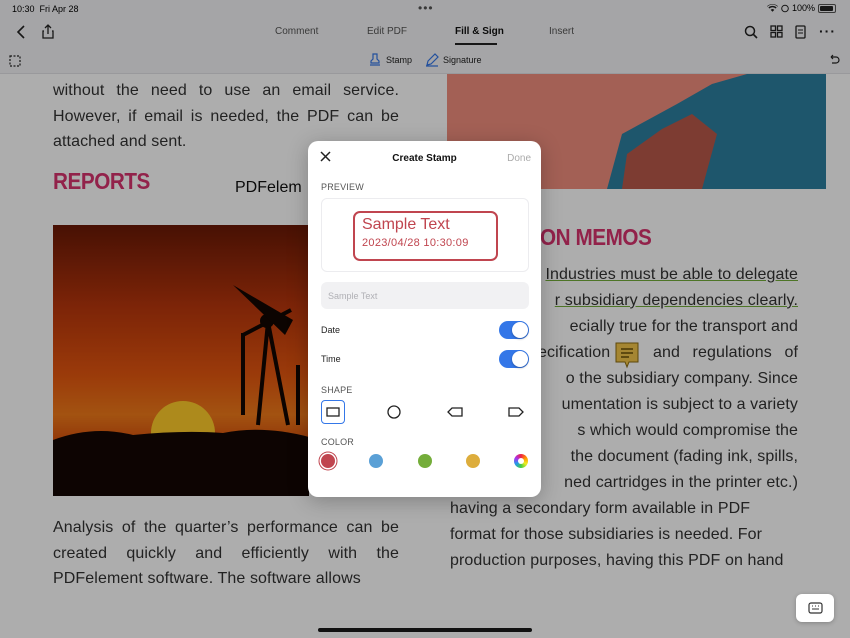 Image resolution: width=850 pixels, height=638 pixels. Describe the element at coordinates (331, 330) in the screenshot. I see `date-label: Date` at that location.